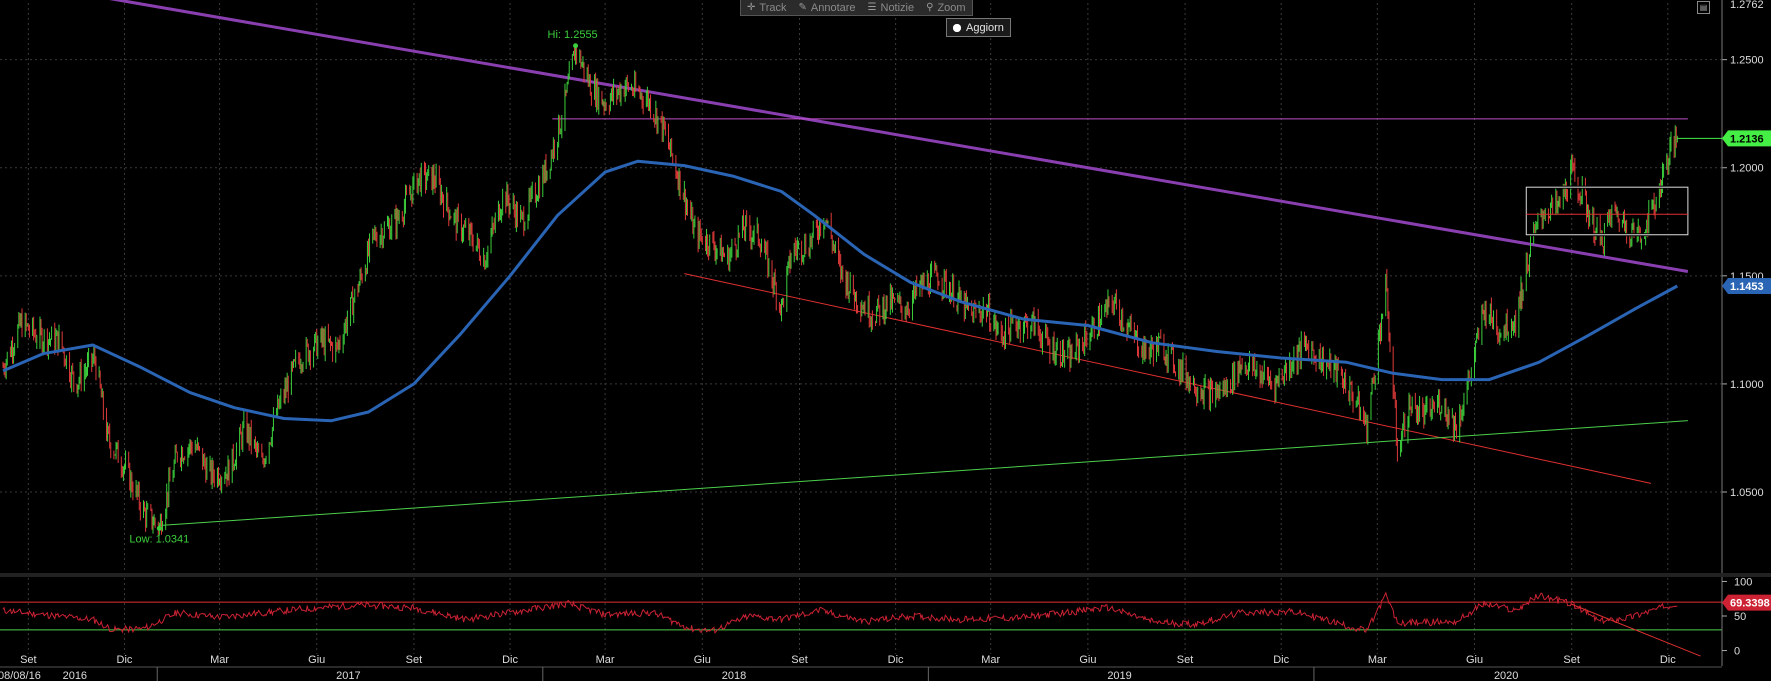 The height and width of the screenshot is (681, 1771). I want to click on y-tick-label: 1.2500, so click(1747, 61).